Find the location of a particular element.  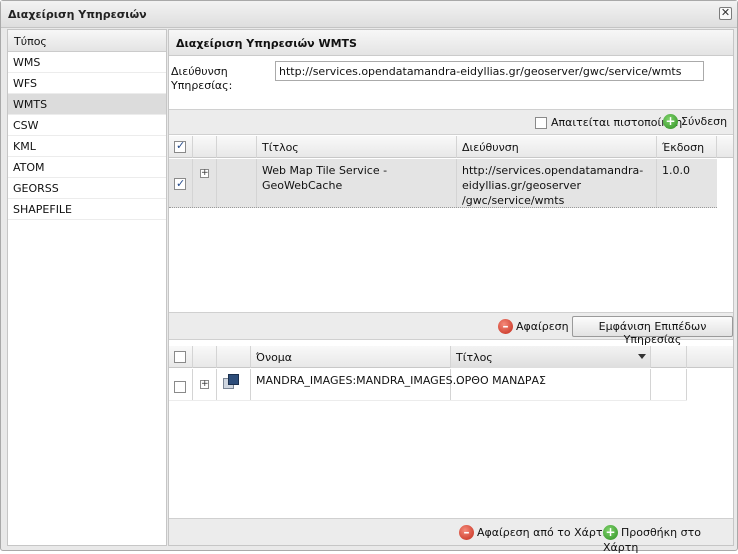

show-service-layers-button: Εμφάνιση Επιπέδων Υπηρεσίας is located at coordinates (652, 331).